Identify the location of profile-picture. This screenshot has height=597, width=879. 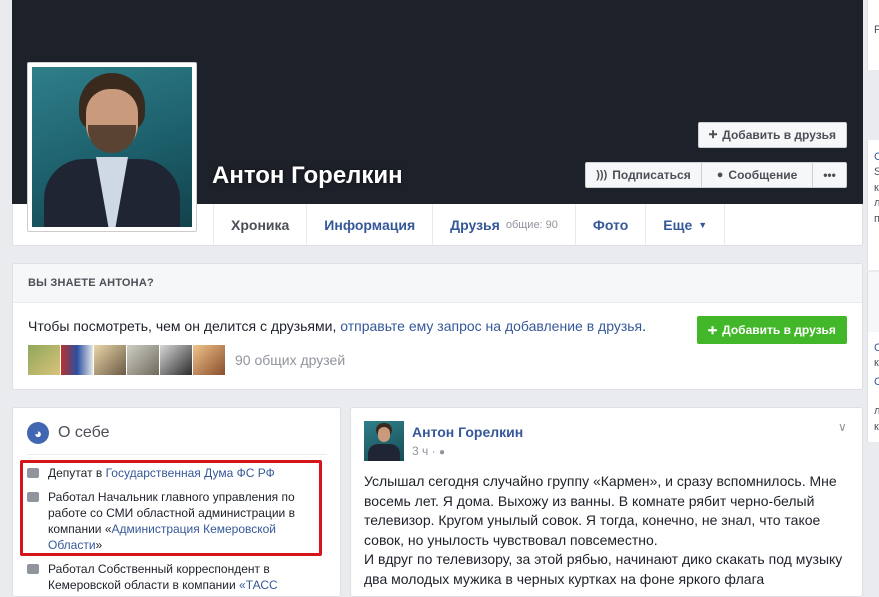
(112, 147).